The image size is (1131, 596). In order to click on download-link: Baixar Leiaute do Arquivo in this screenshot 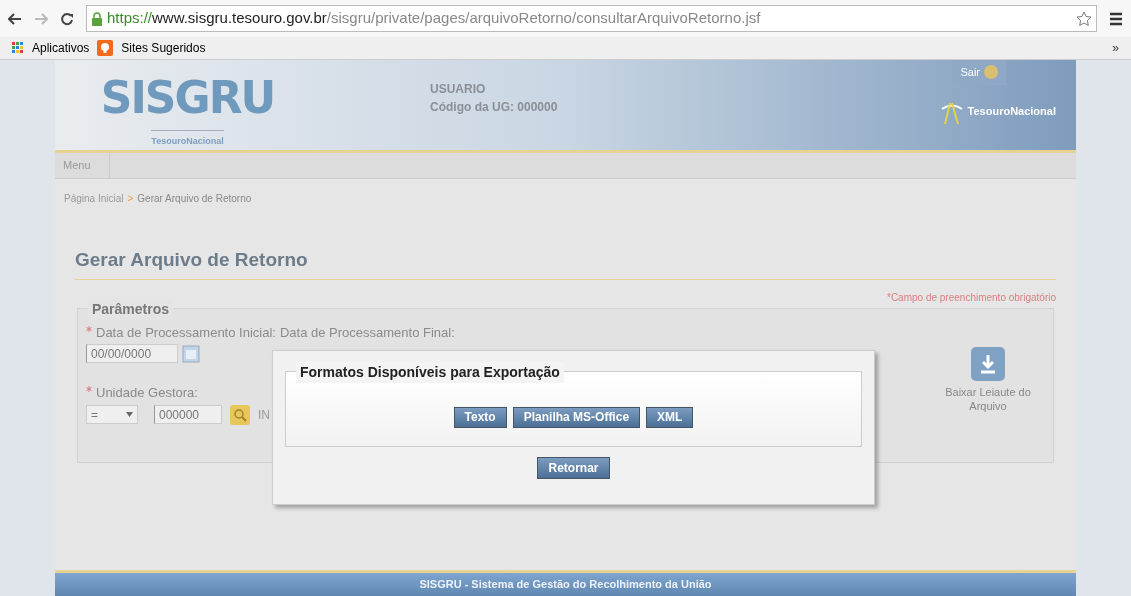, I will do `click(988, 398)`.